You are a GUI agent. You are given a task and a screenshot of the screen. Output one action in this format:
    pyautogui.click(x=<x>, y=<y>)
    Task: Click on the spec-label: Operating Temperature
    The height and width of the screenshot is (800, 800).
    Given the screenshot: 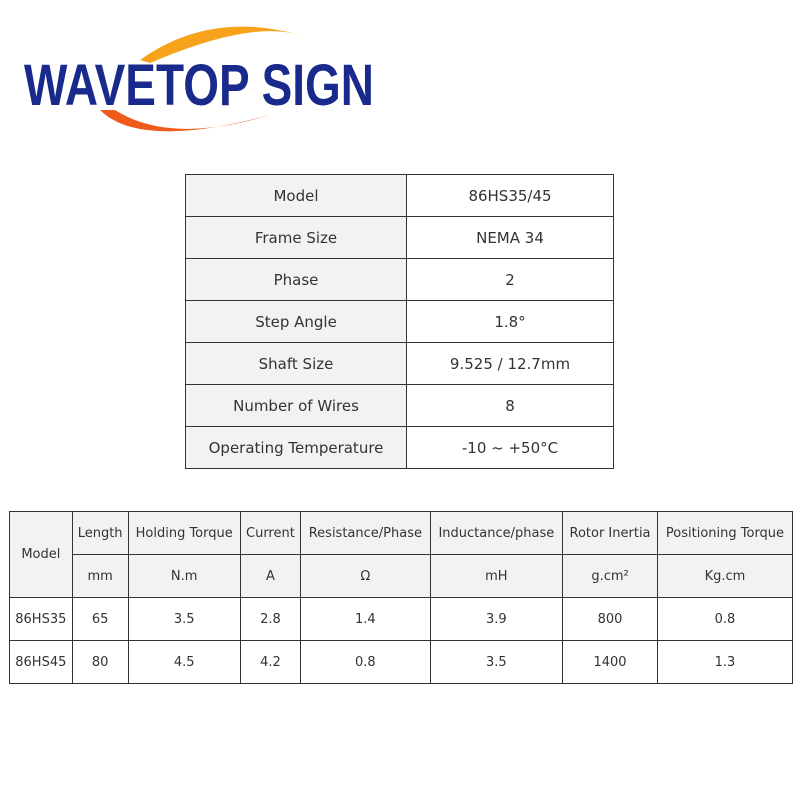 What is the action you would take?
    pyautogui.click(x=296, y=447)
    